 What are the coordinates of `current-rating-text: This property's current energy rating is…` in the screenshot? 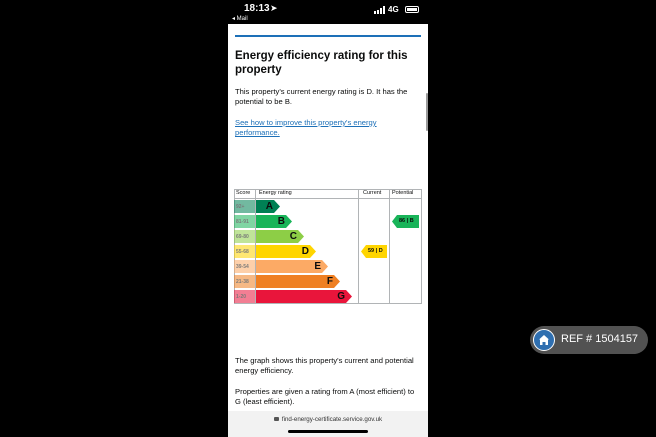 It's located at (321, 97).